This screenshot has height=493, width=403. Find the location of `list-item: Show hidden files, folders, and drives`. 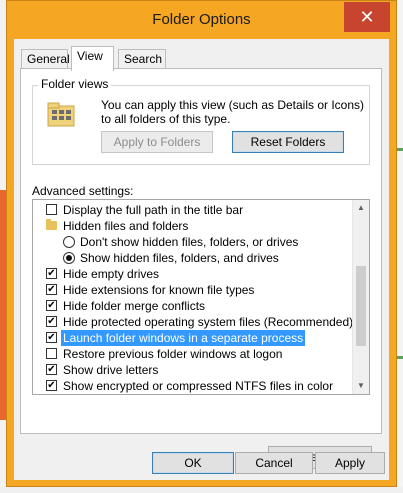

list-item: Show hidden files, folders, and drives is located at coordinates (193, 258).